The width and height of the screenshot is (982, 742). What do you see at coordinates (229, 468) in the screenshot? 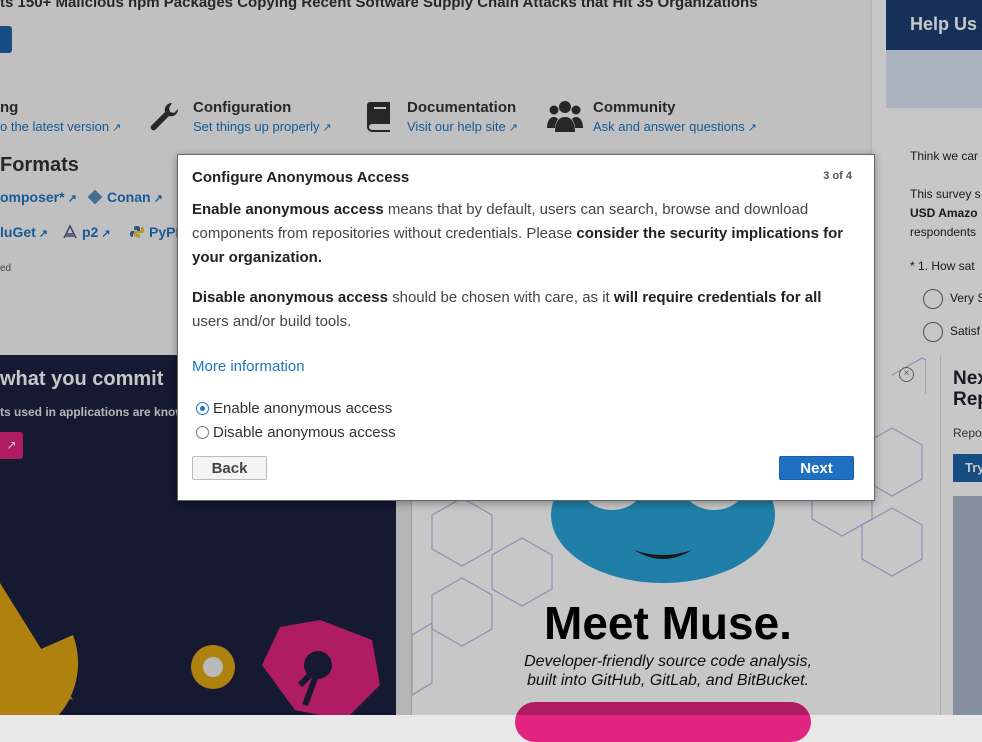
I see `back-button: Back` at bounding box center [229, 468].